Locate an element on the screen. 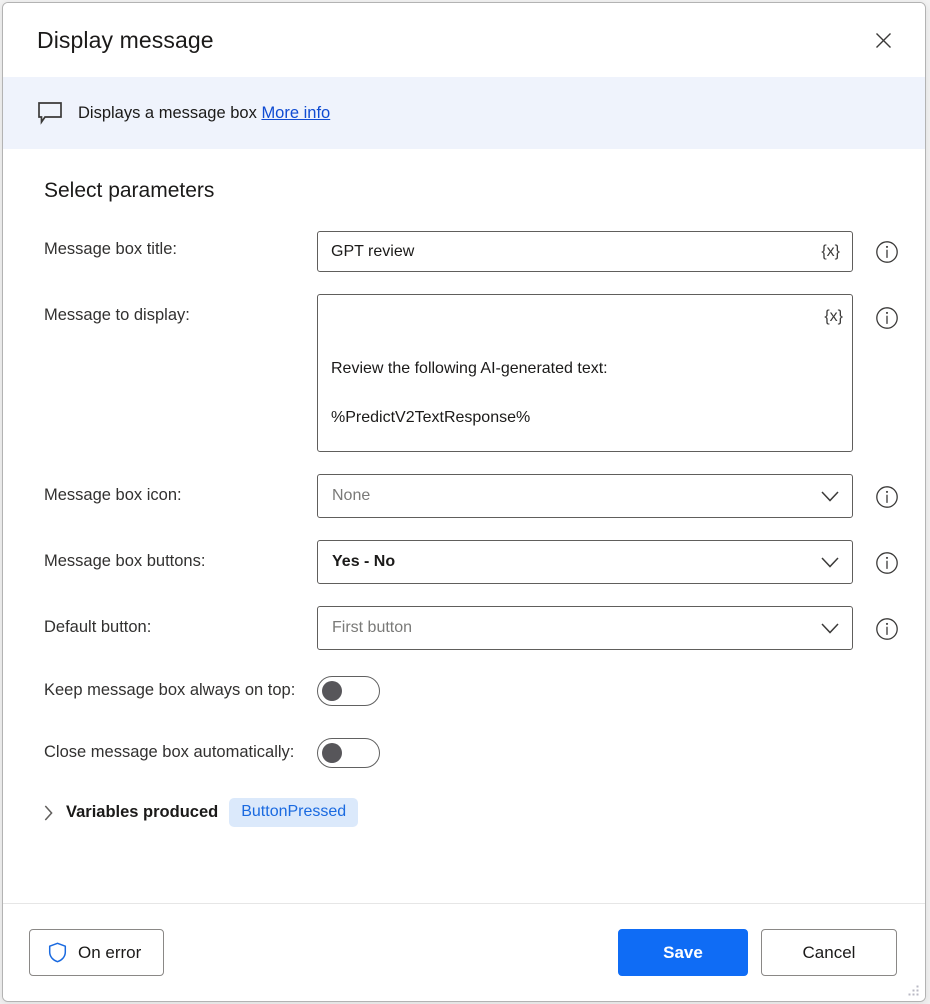 This screenshot has height=1004, width=930. field-message-box-buttons: Message box buttons: Yes - No is located at coordinates (467, 562).